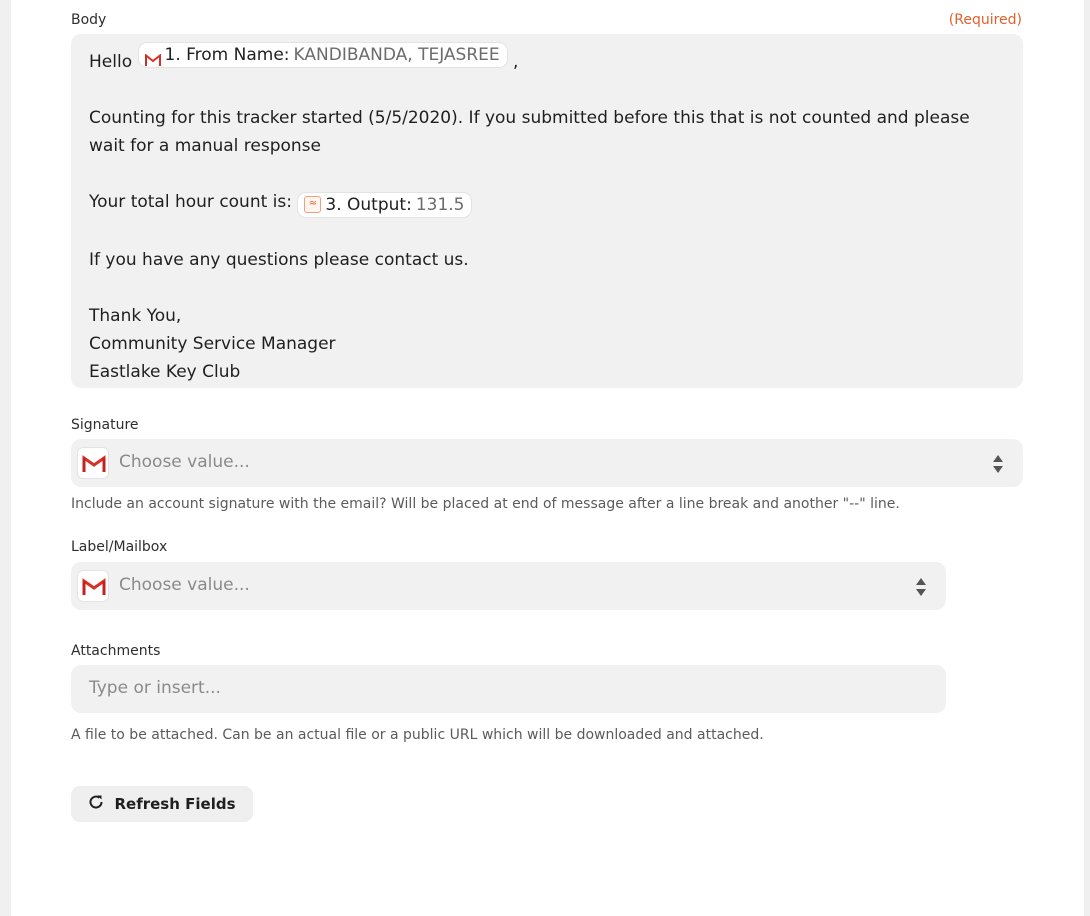 This screenshot has width=1090, height=916. Describe the element at coordinates (119, 547) in the screenshot. I see `label-mailbox-label: Label/Mailbox` at that location.